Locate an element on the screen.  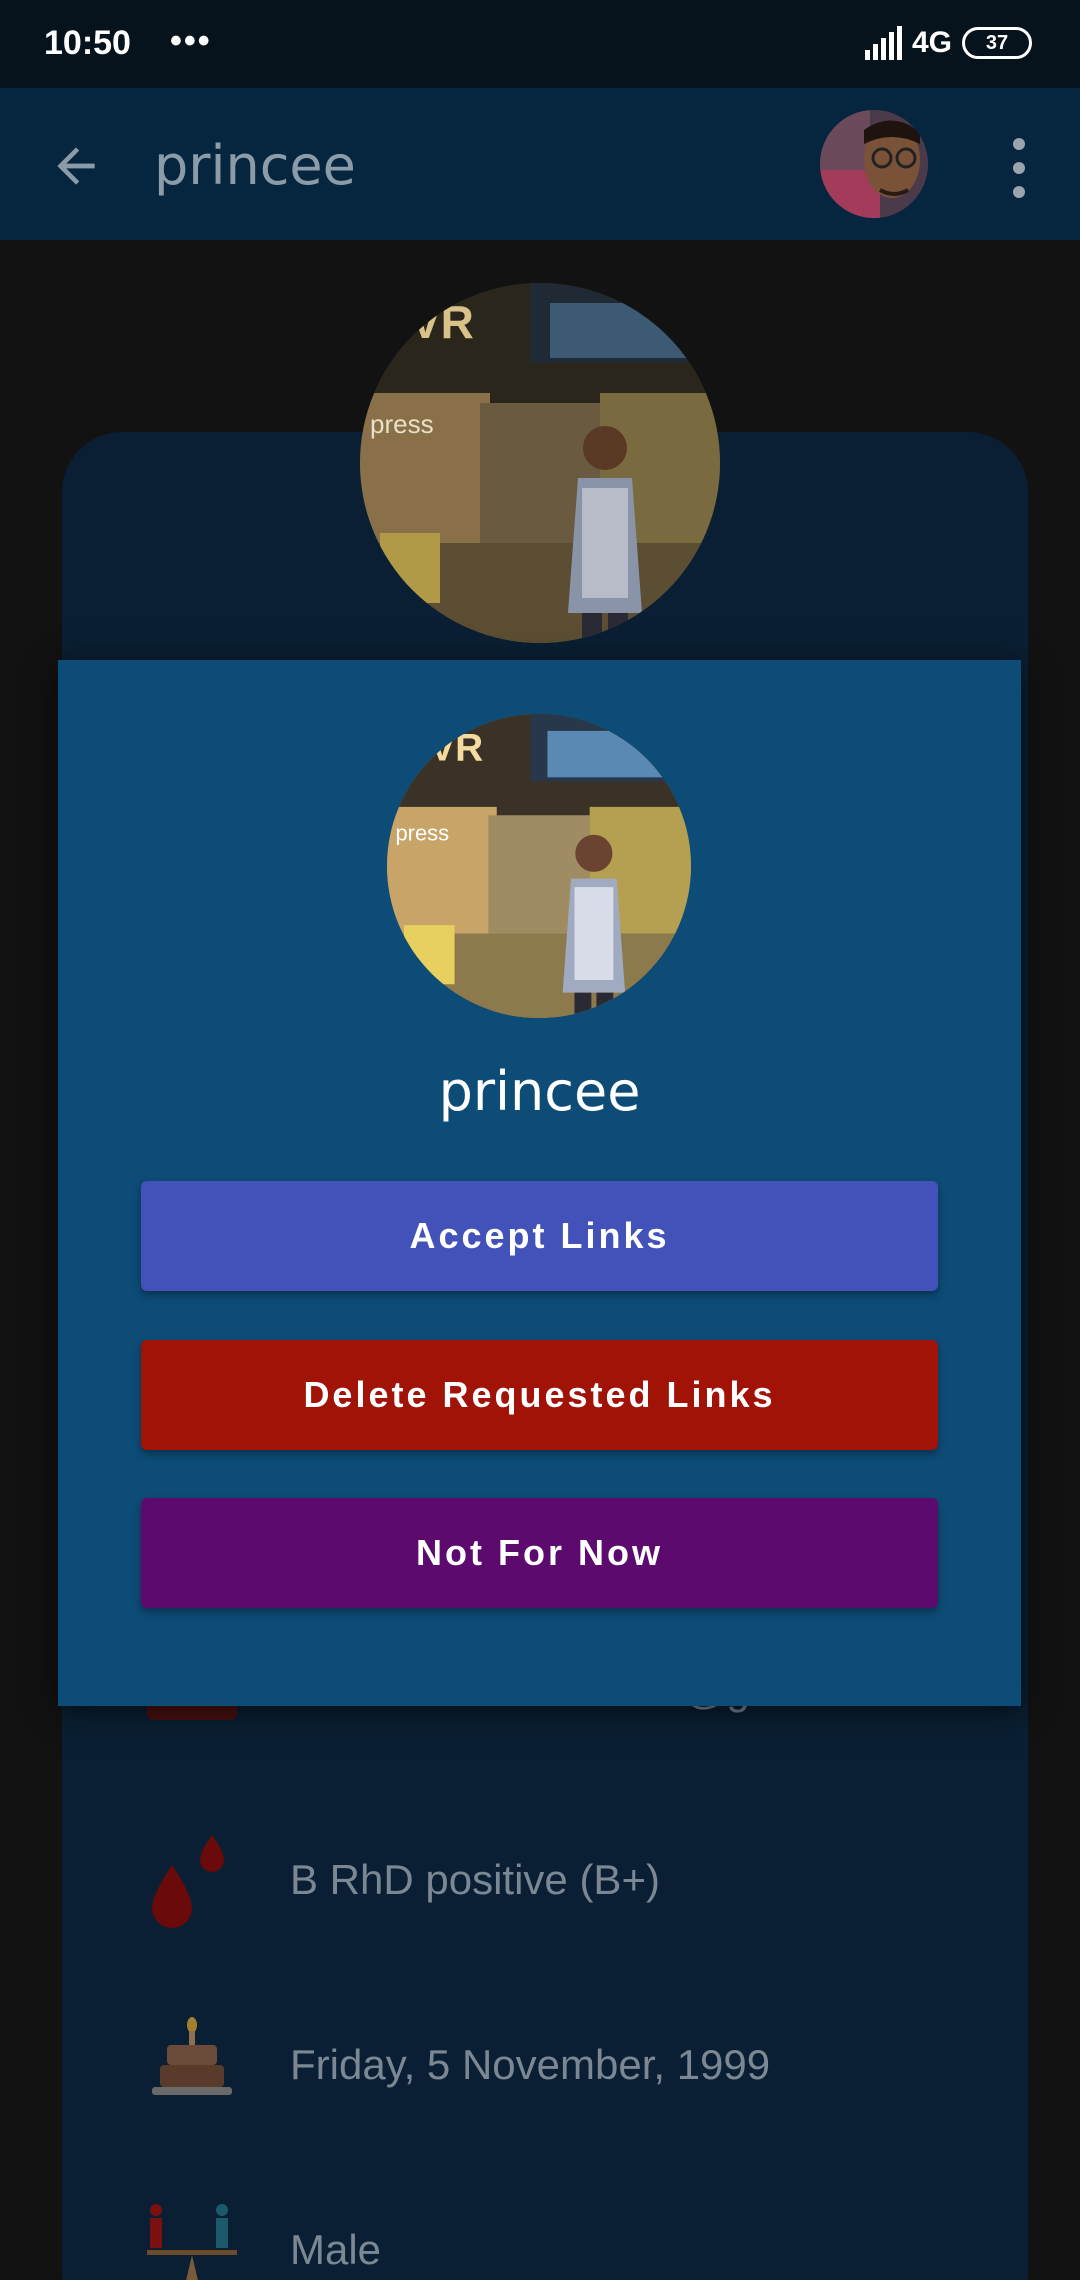
header-avatar is located at coordinates (874, 164).